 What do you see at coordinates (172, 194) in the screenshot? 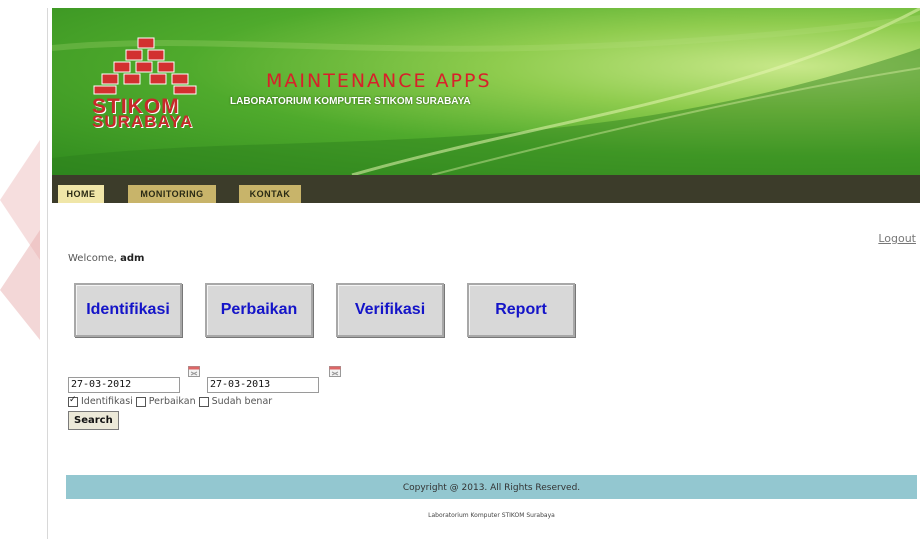
I see `tab-monitoring: MONITORING` at bounding box center [172, 194].